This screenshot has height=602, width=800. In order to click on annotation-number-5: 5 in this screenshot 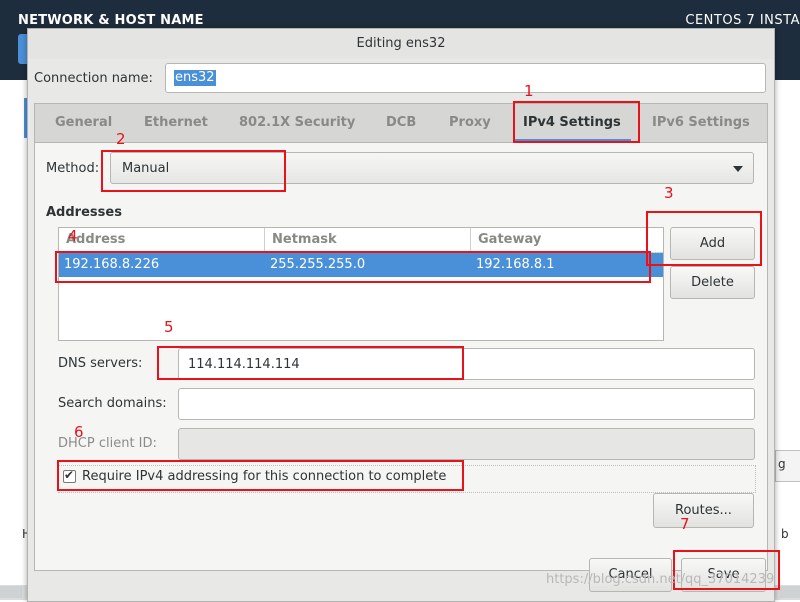, I will do `click(169, 327)`.